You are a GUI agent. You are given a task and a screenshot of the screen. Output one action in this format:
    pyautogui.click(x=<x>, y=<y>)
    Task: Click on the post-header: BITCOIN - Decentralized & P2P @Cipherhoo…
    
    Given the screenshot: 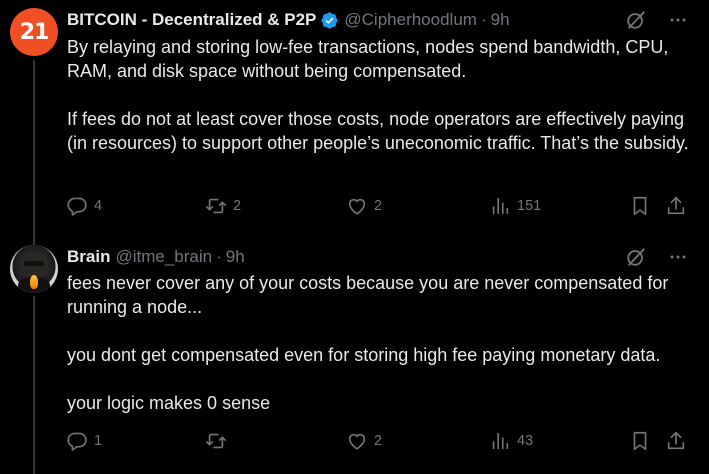 What is the action you would take?
    pyautogui.click(x=288, y=20)
    